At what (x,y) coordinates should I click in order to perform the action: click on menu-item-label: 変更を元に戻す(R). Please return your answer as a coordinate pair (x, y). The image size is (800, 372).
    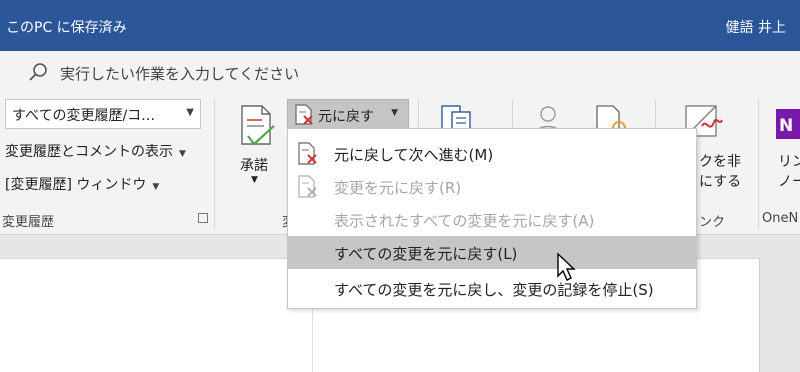
    Looking at the image, I should click on (398, 188).